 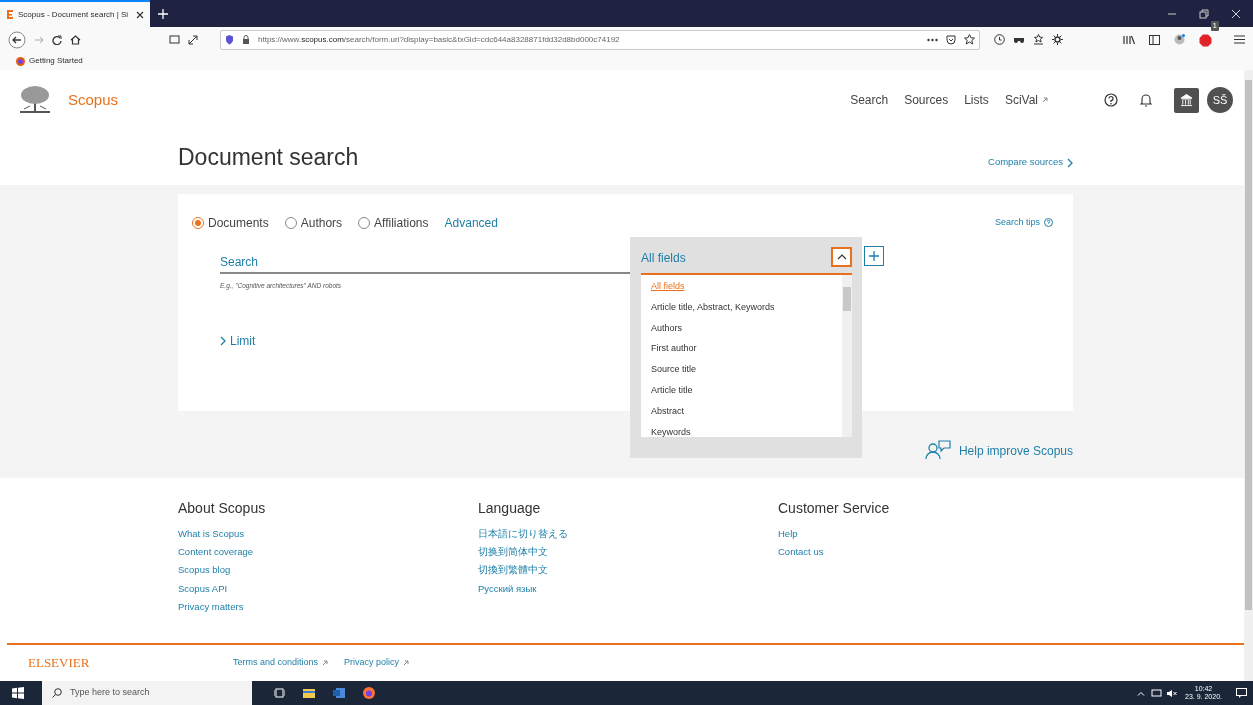 What do you see at coordinates (93, 100) in the screenshot?
I see `brand-name: Scopus` at bounding box center [93, 100].